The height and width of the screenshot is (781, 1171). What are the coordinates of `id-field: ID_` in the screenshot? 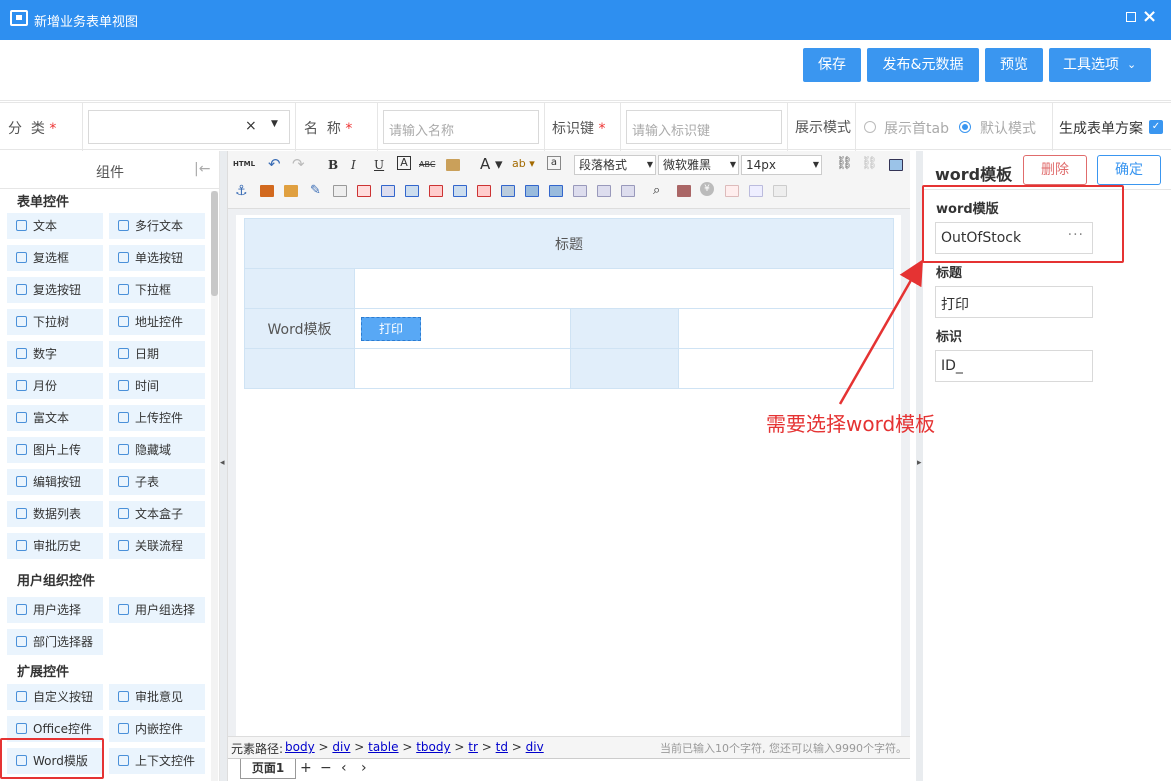 It's located at (1014, 366).